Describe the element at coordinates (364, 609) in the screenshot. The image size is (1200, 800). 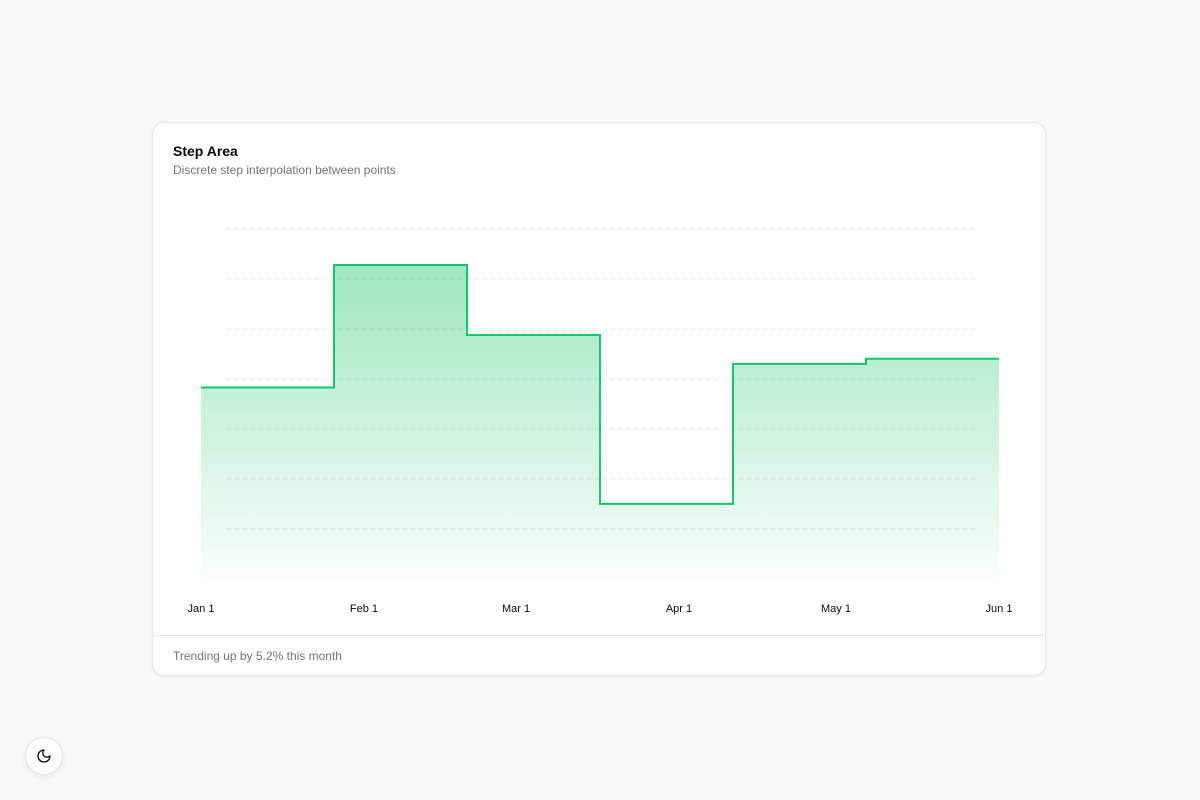
I see `x-tick-label: Feb 1` at that location.